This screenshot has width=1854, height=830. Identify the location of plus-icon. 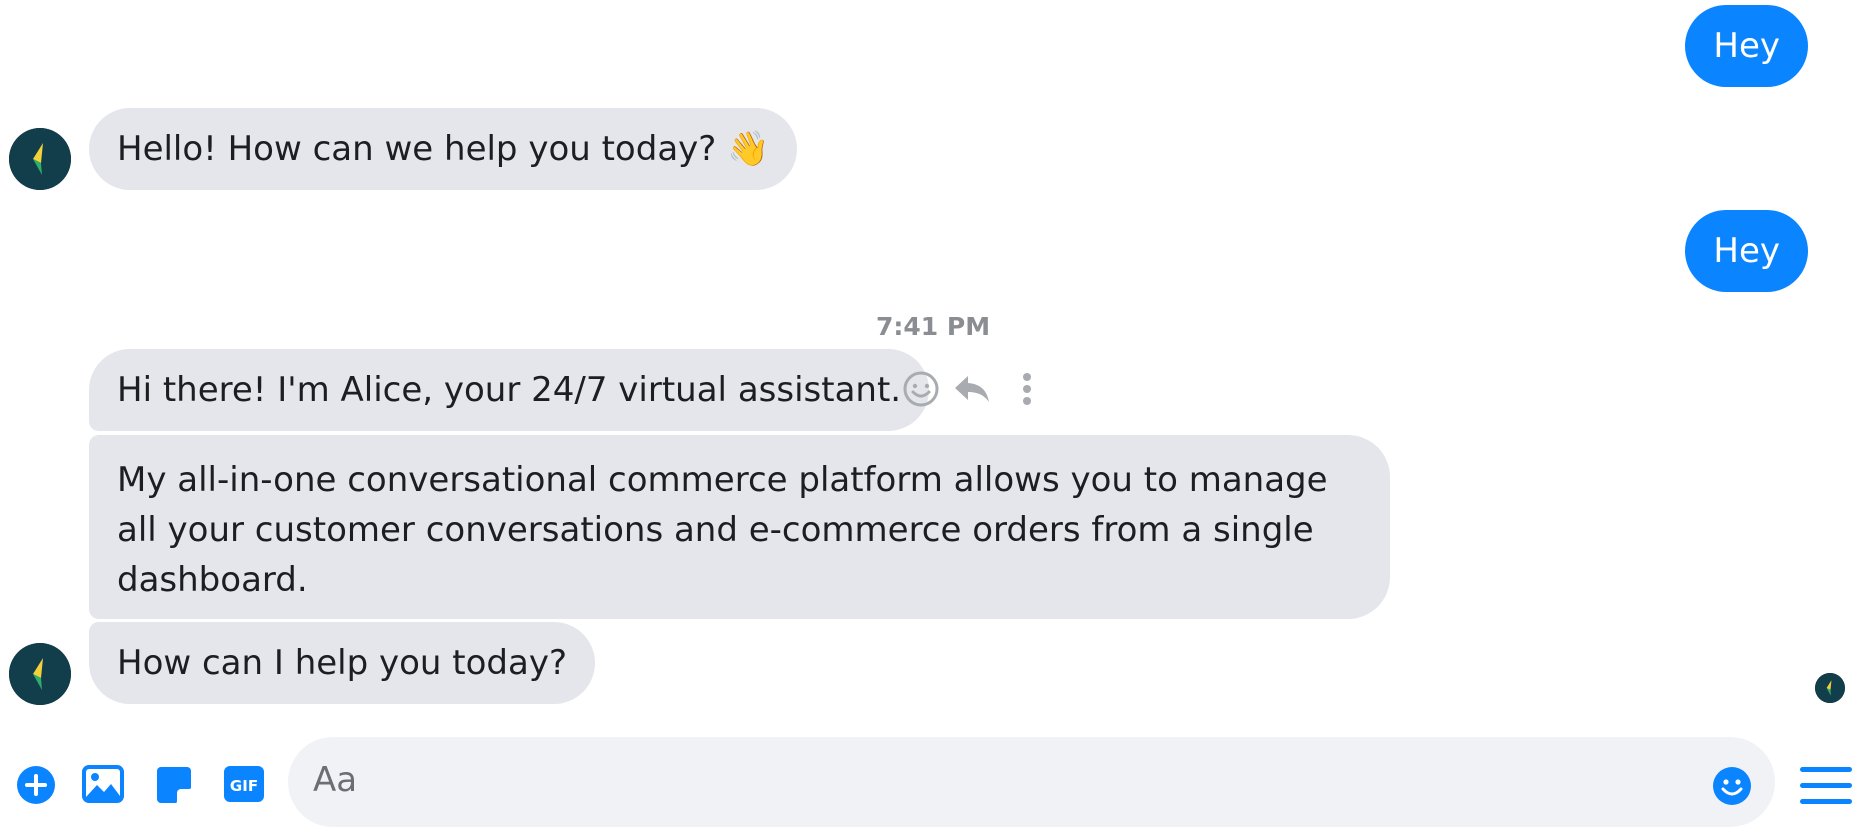
(36, 785).